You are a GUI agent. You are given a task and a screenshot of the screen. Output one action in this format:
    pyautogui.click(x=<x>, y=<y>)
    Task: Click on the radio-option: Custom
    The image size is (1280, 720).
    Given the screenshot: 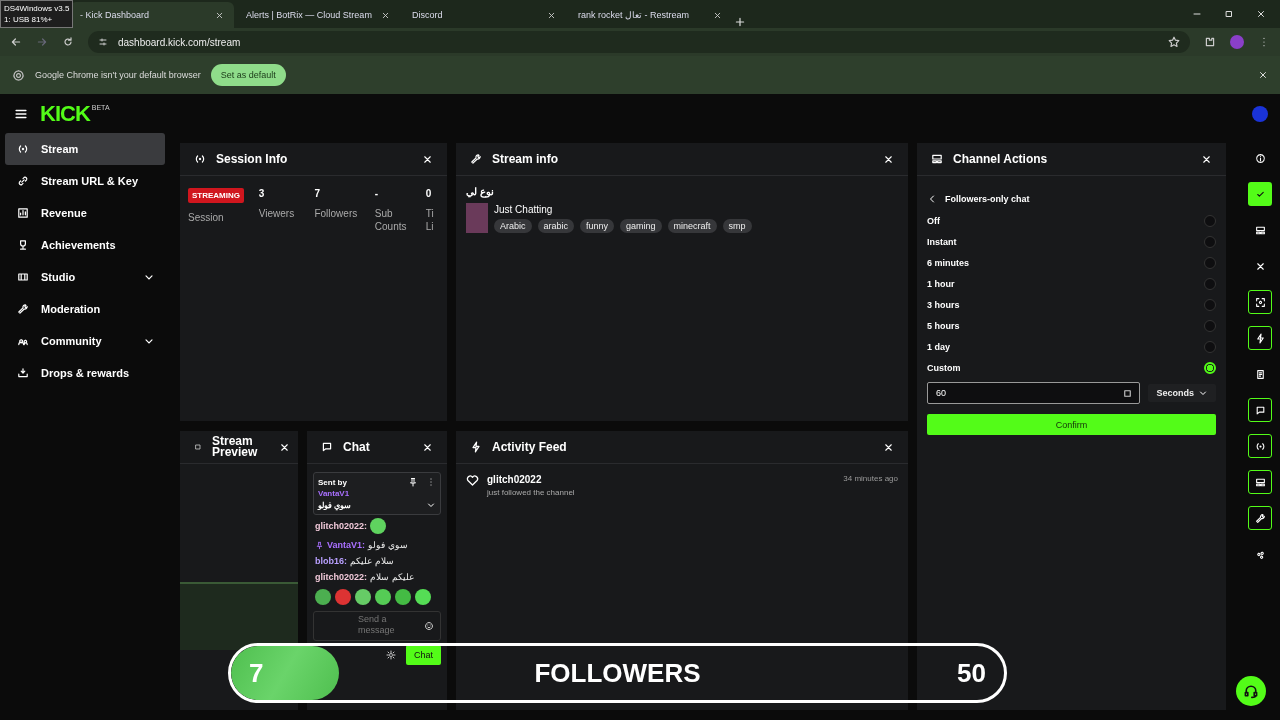 What is the action you would take?
    pyautogui.click(x=1071, y=367)
    